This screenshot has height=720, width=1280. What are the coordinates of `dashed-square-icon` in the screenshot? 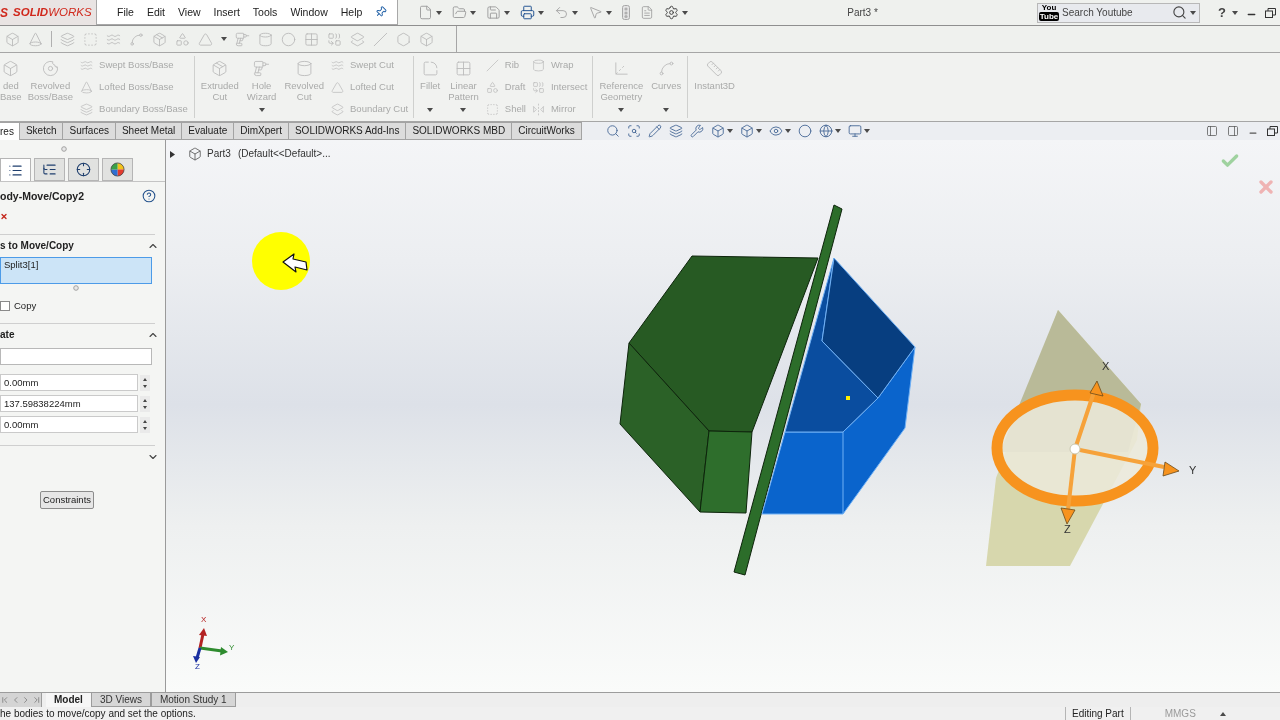 It's located at (492, 109).